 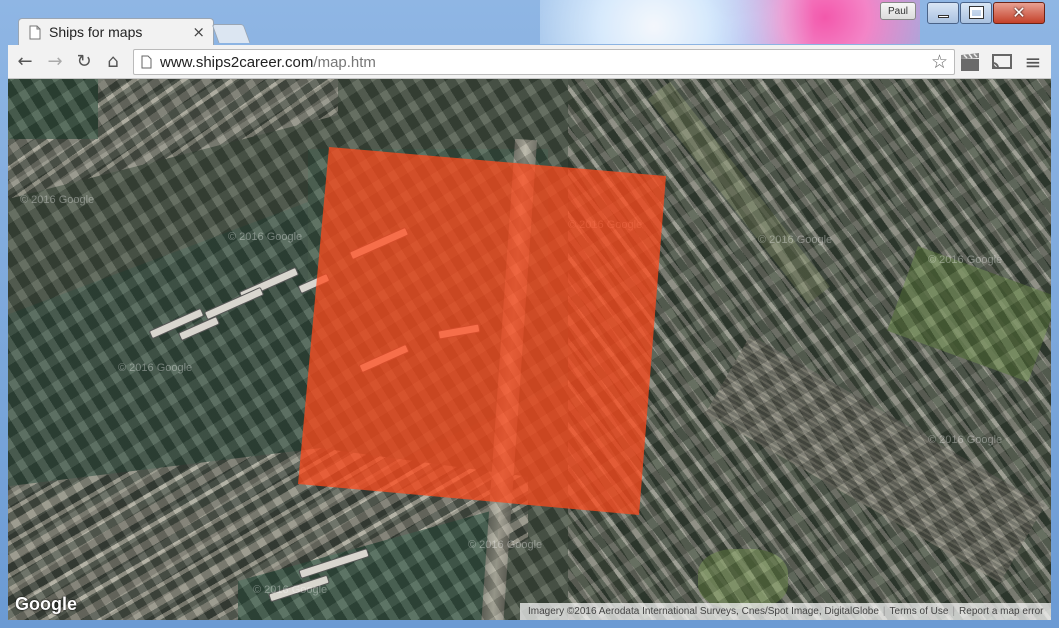 I want to click on browser-tab: Ships for maps ×, so click(x=116, y=32).